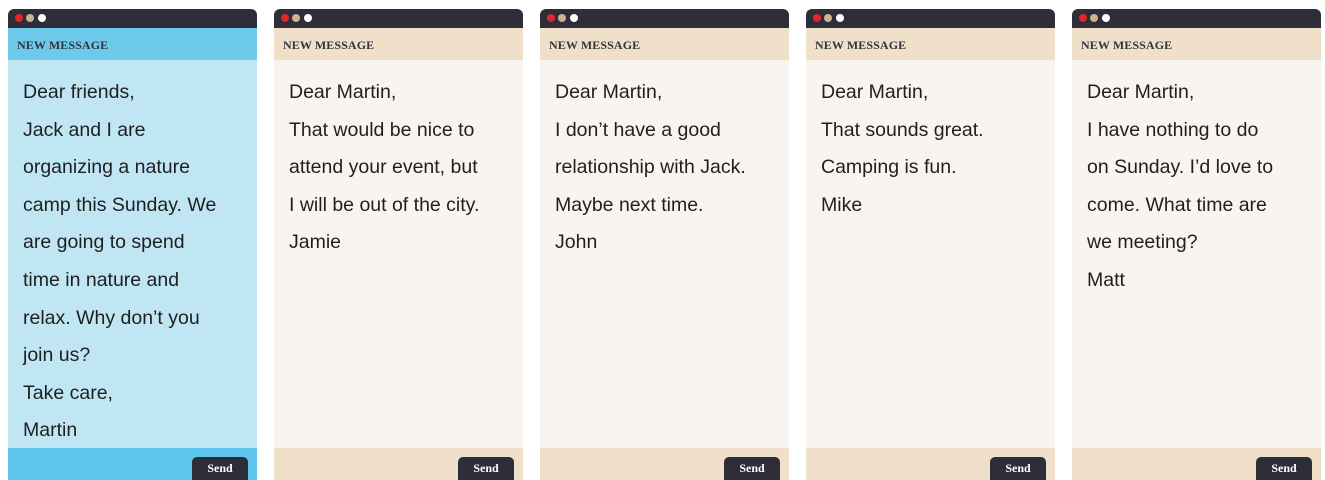  Describe the element at coordinates (902, 129) in the screenshot. I see `message-line: That sounds great.` at that location.